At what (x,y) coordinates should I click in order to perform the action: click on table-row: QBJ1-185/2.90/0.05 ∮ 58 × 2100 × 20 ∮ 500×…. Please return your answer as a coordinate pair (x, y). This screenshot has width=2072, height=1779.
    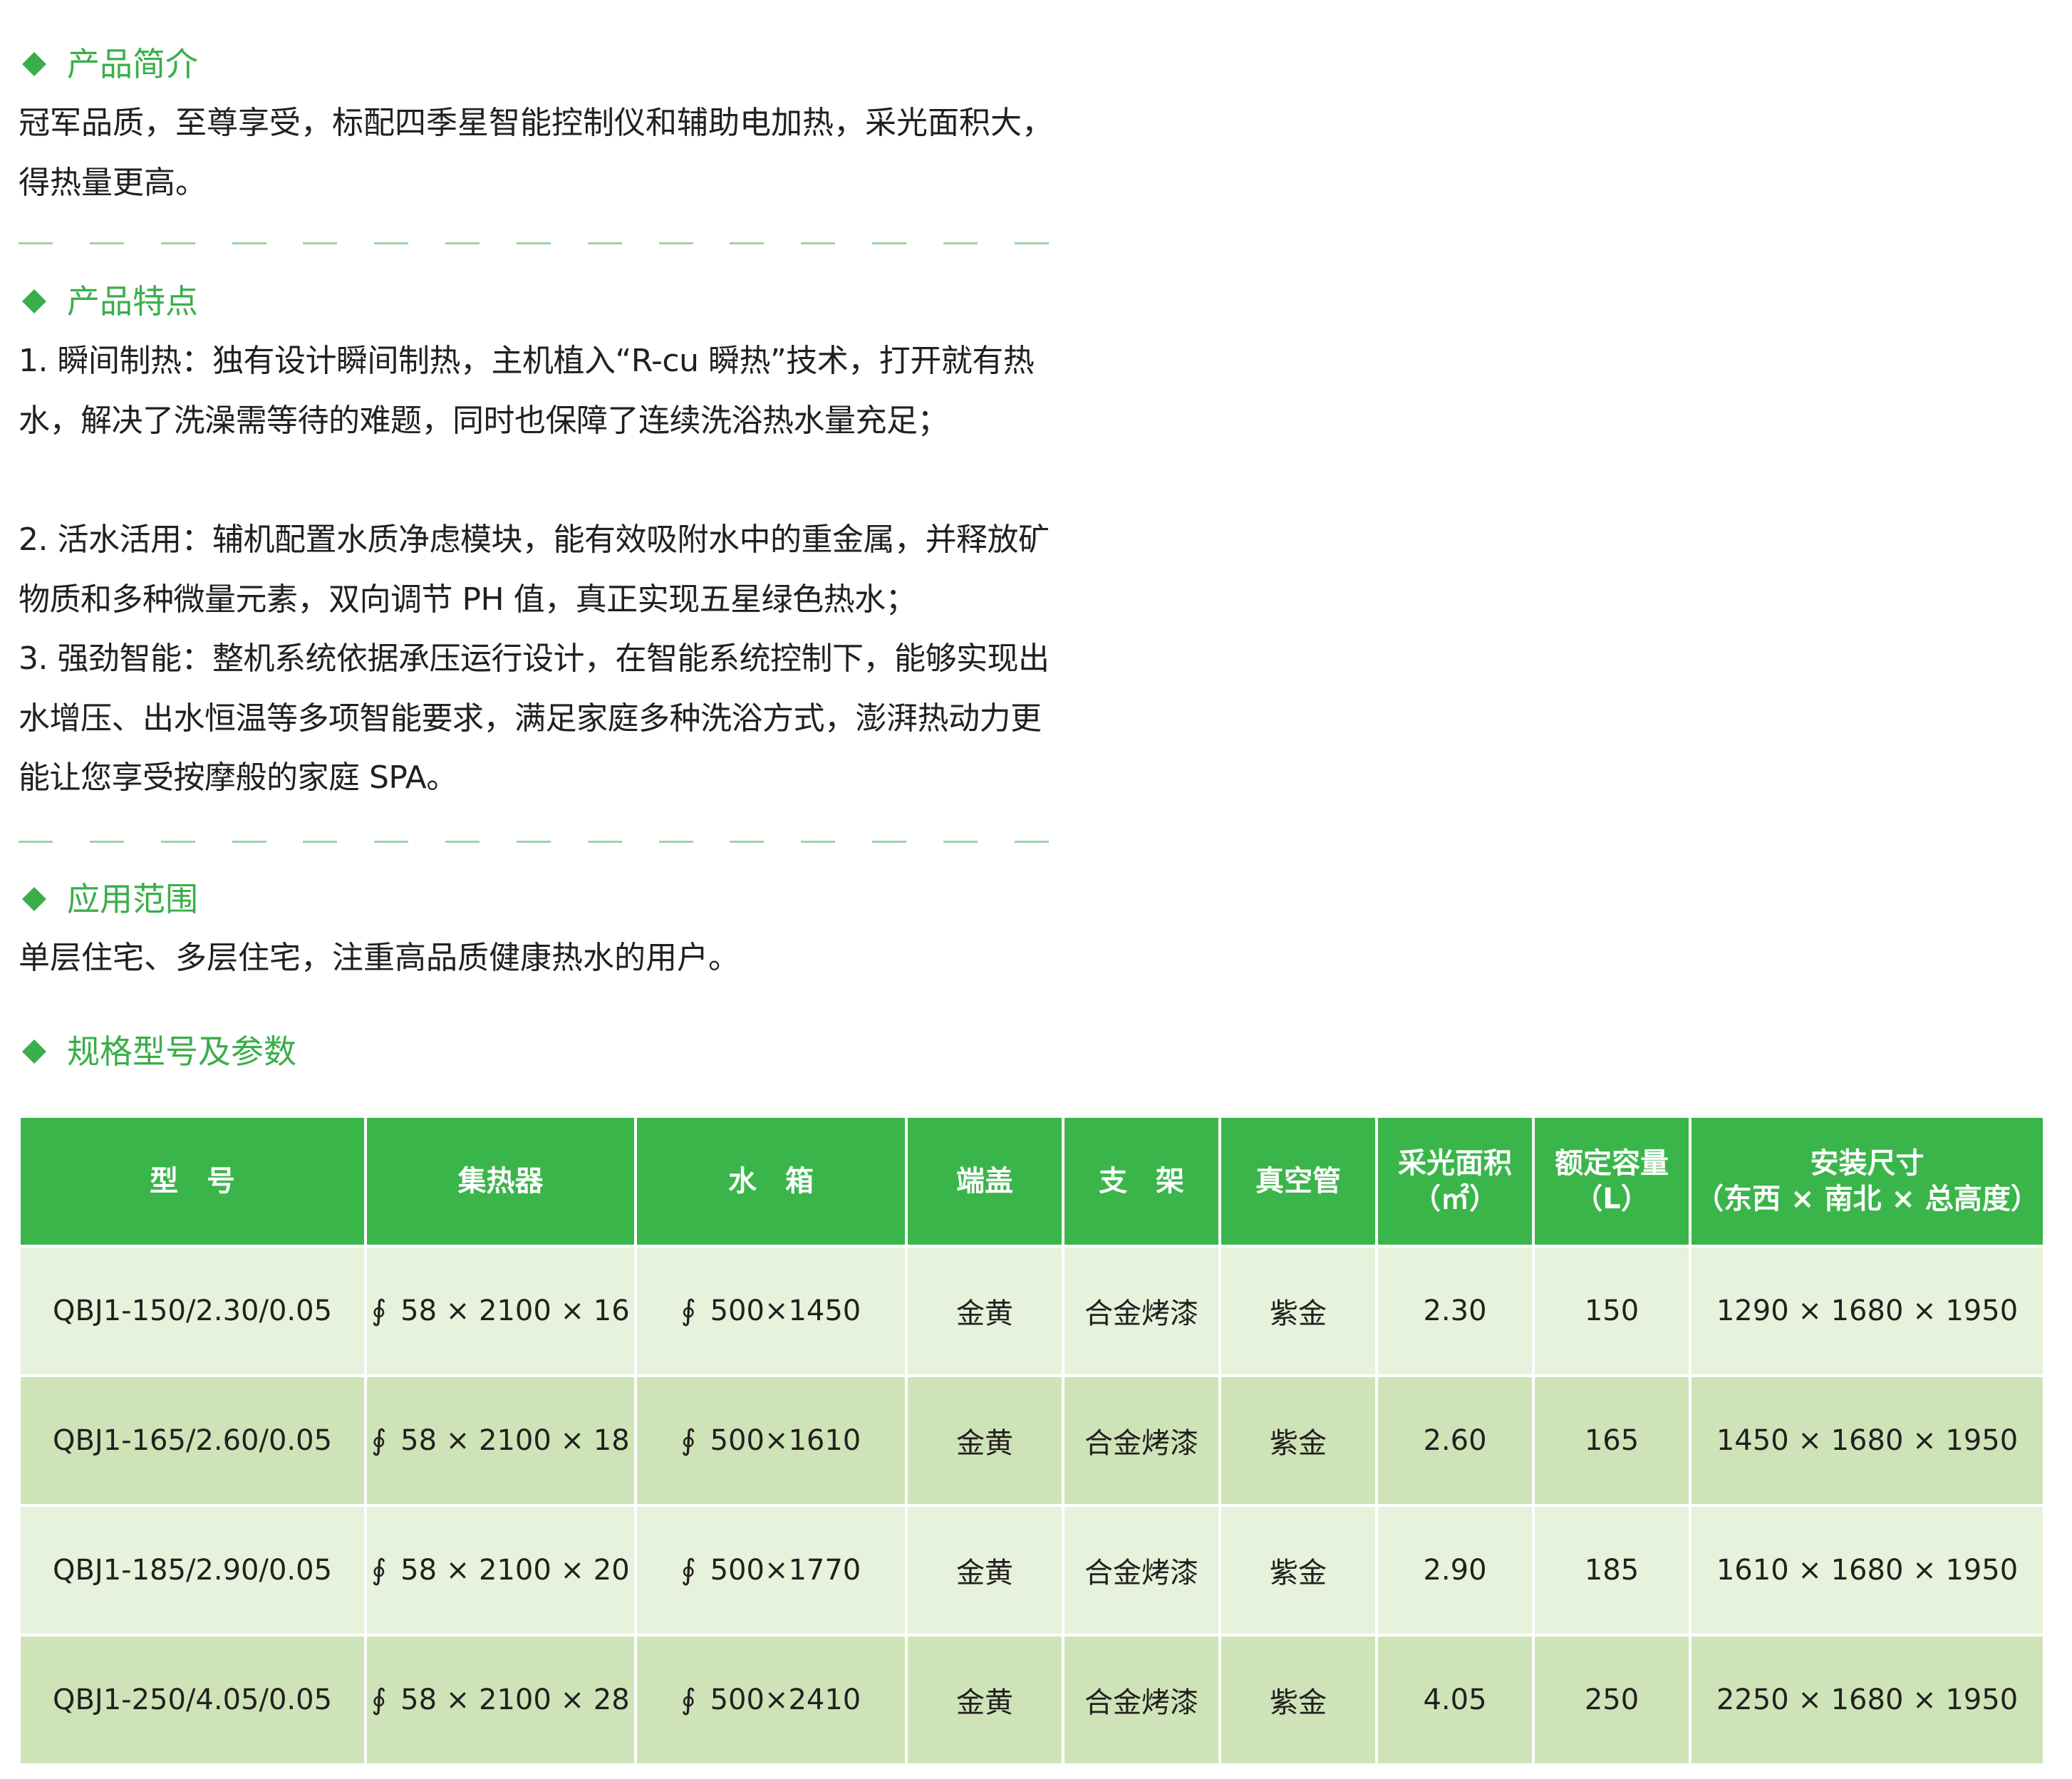
    Looking at the image, I should click on (1032, 1570).